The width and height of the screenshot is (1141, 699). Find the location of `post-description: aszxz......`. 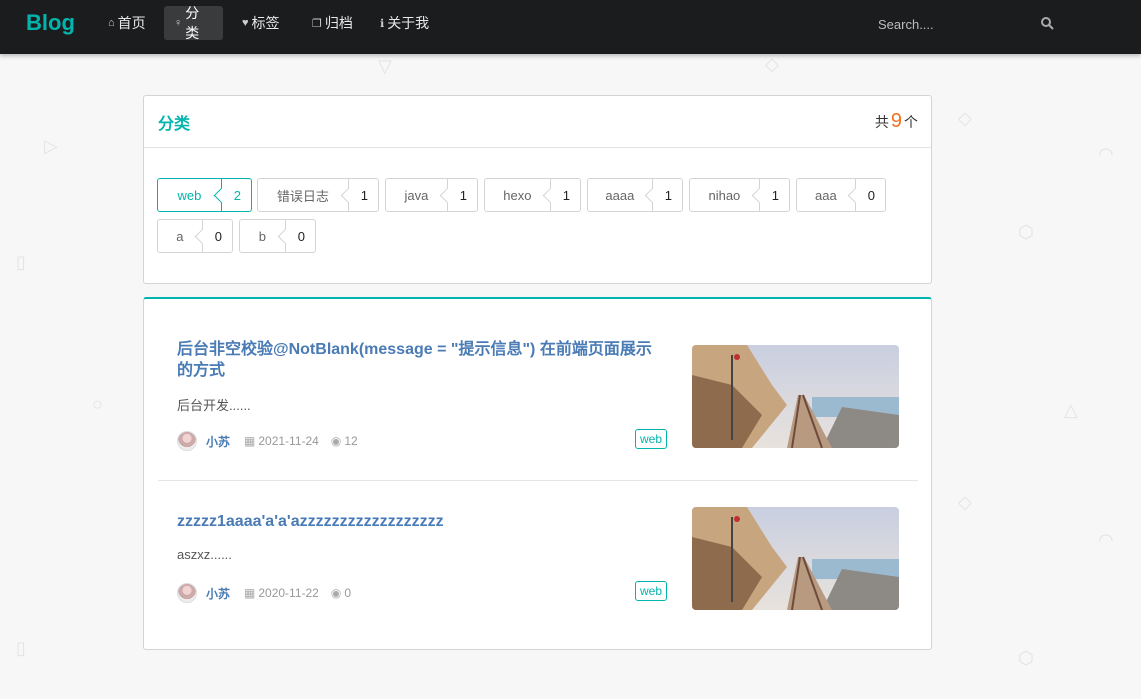

post-description: aszxz...... is located at coordinates (204, 554).